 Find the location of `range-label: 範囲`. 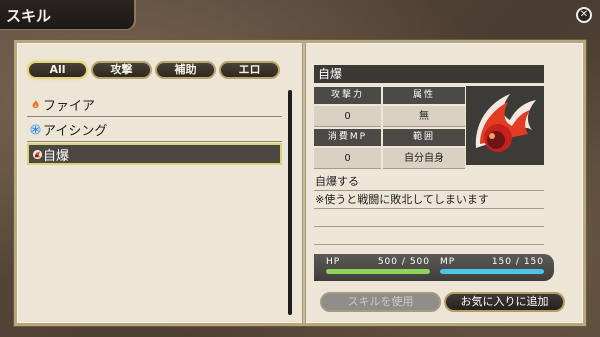

range-label: 範囲 is located at coordinates (424, 137).